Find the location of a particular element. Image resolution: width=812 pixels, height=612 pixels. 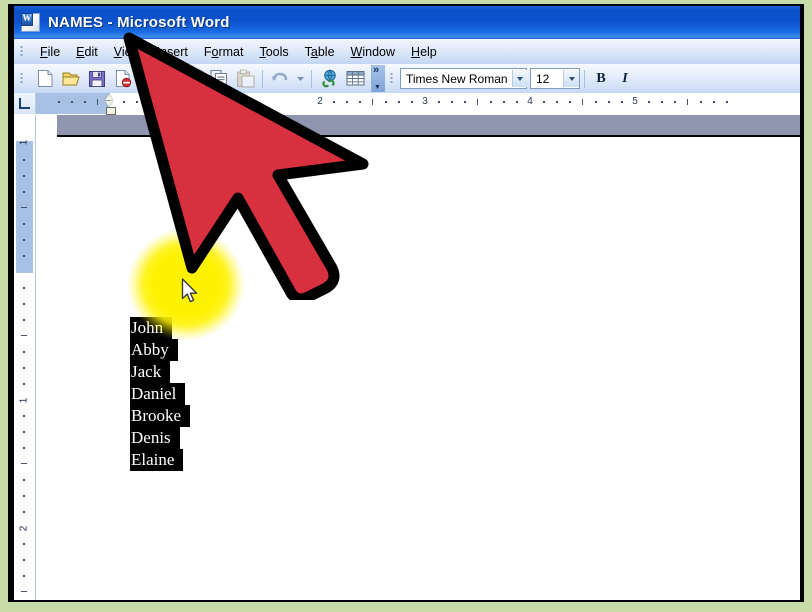

font-size-dropdown-icon is located at coordinates (571, 78).